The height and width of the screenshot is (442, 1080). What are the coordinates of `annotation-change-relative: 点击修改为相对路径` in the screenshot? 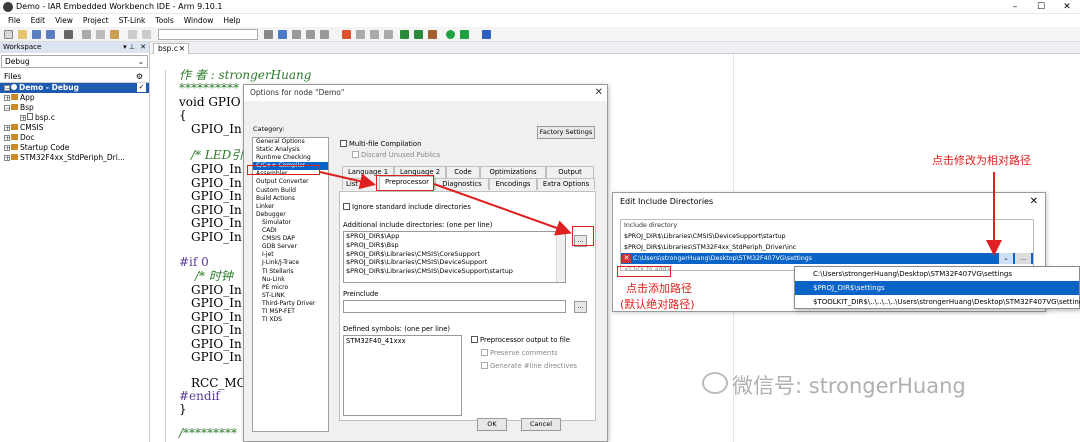 It's located at (981, 160).